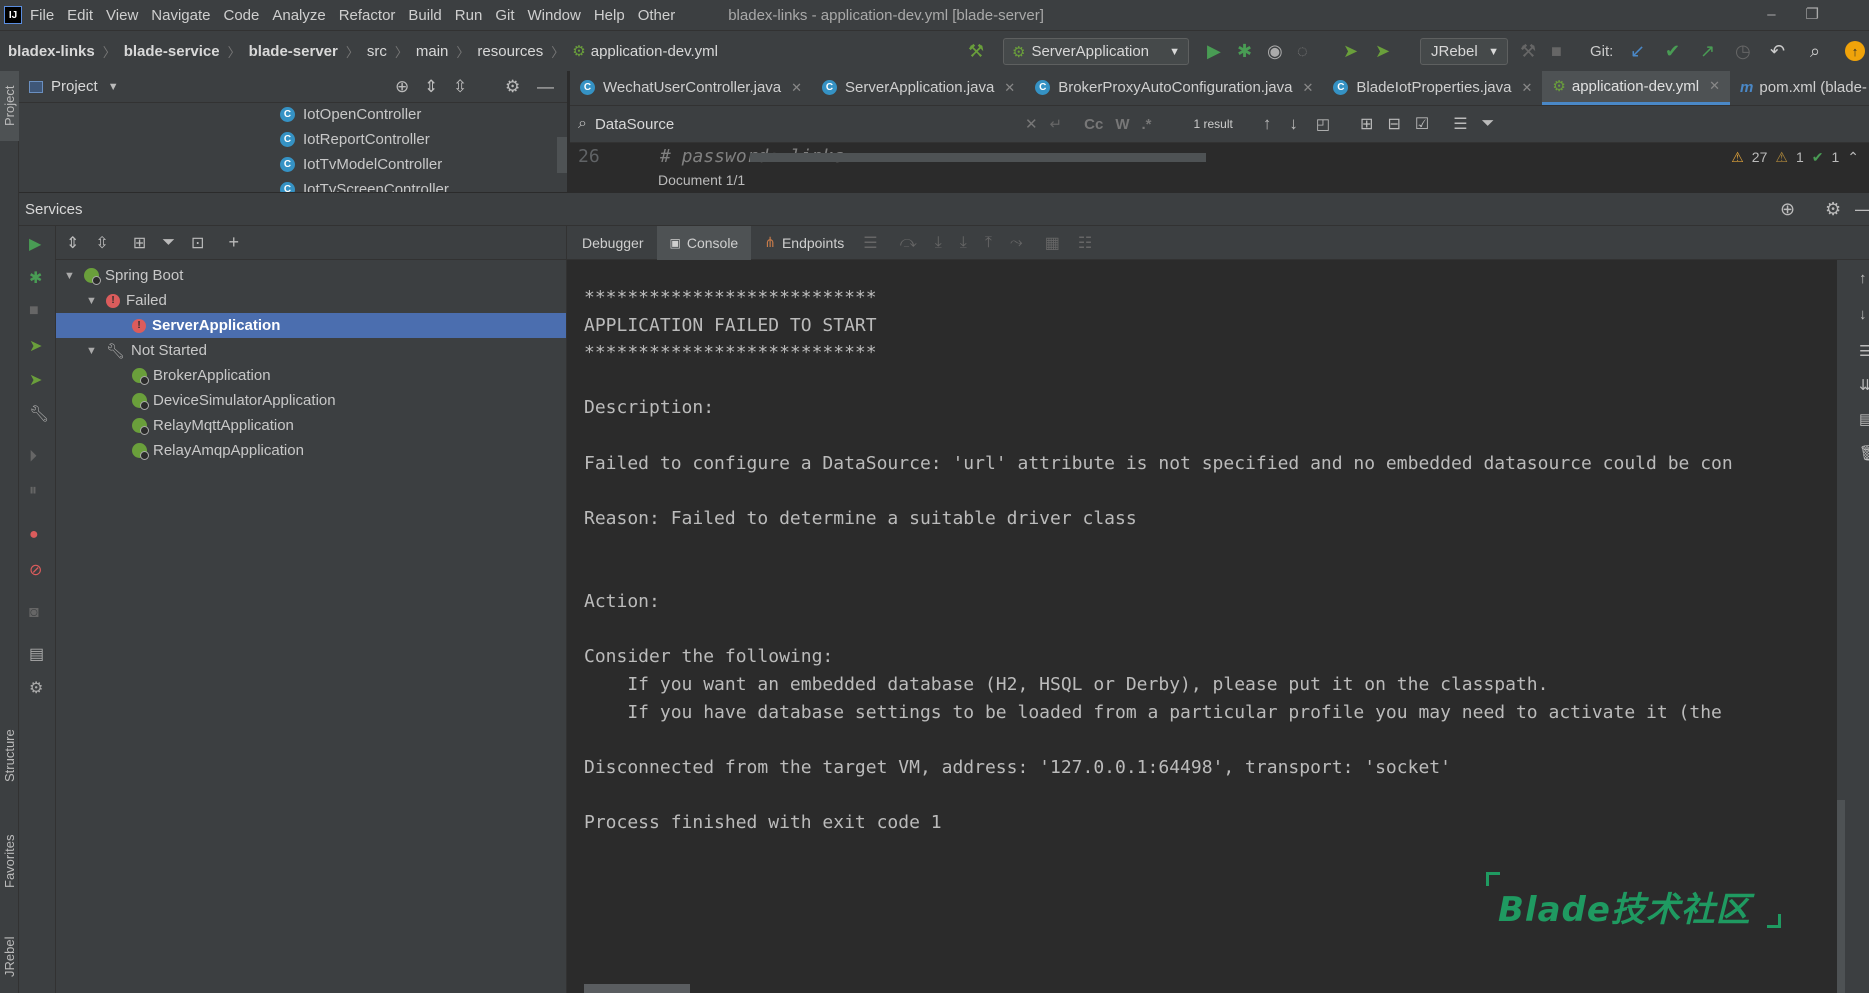 This screenshot has height=993, width=1869. I want to click on regex-toggle: .*, so click(1146, 124).